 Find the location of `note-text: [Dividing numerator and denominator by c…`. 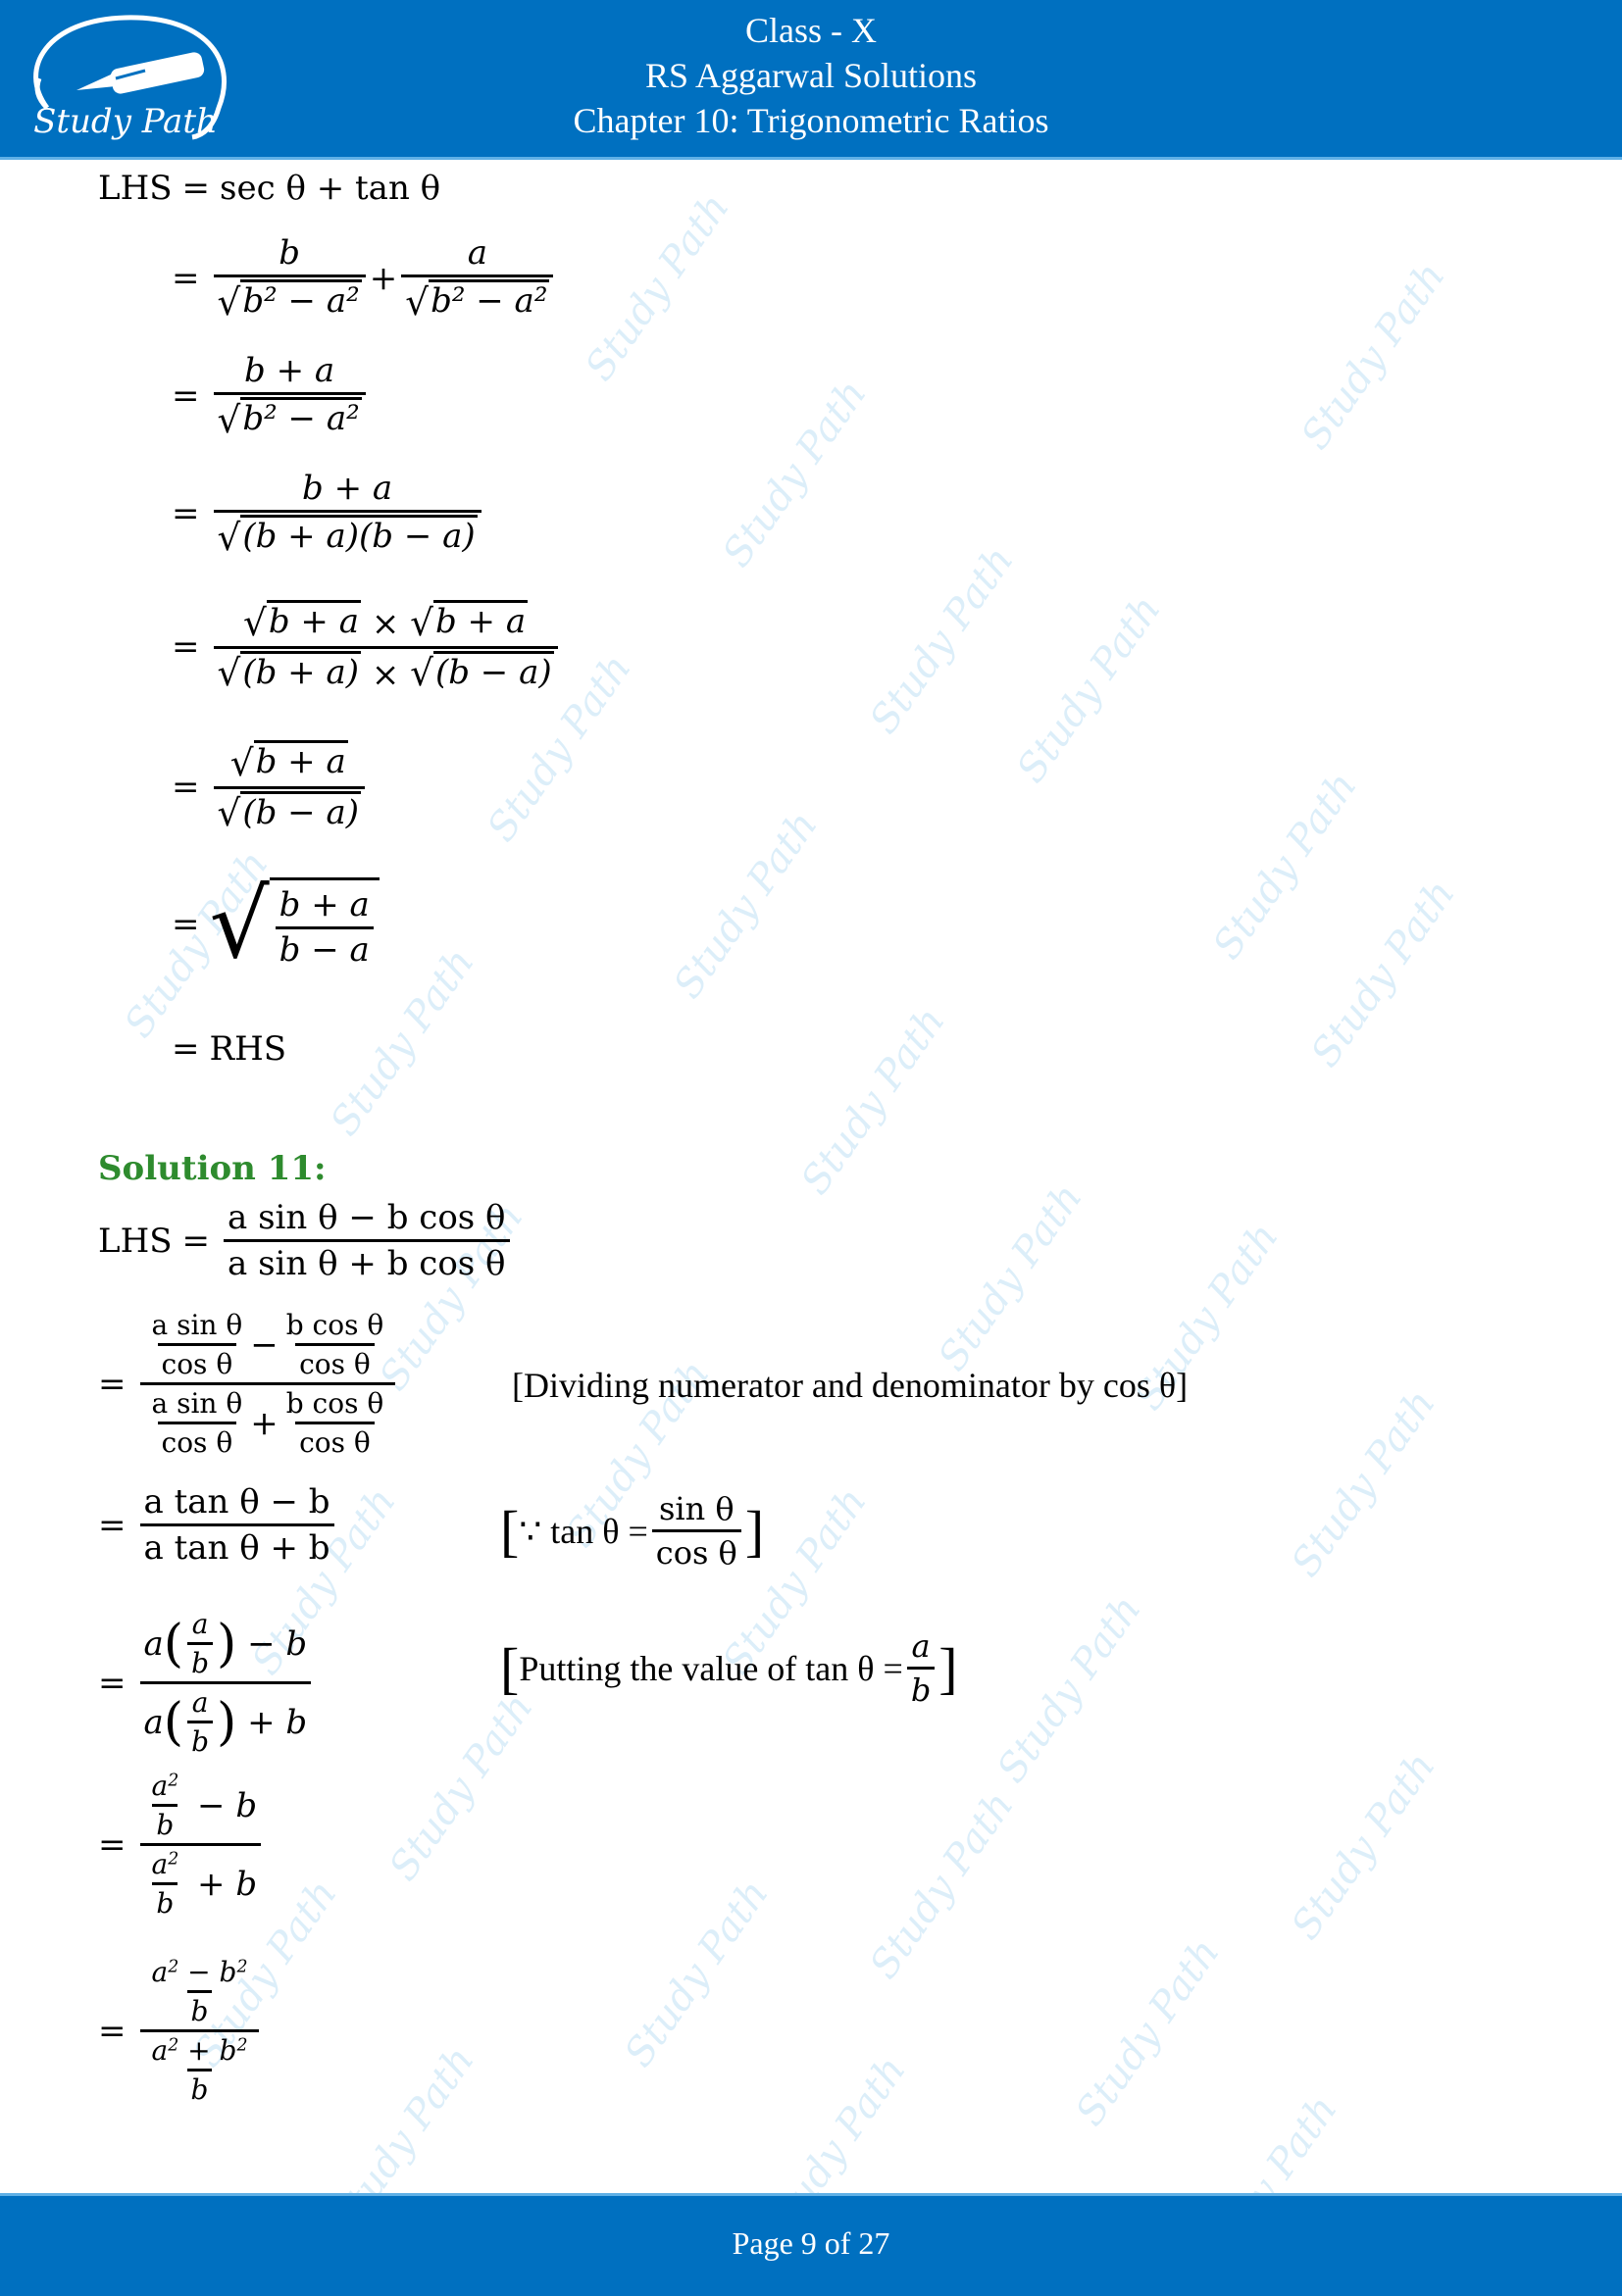

note-text: [Dividing numerator and denominator by c… is located at coordinates (851, 1385).